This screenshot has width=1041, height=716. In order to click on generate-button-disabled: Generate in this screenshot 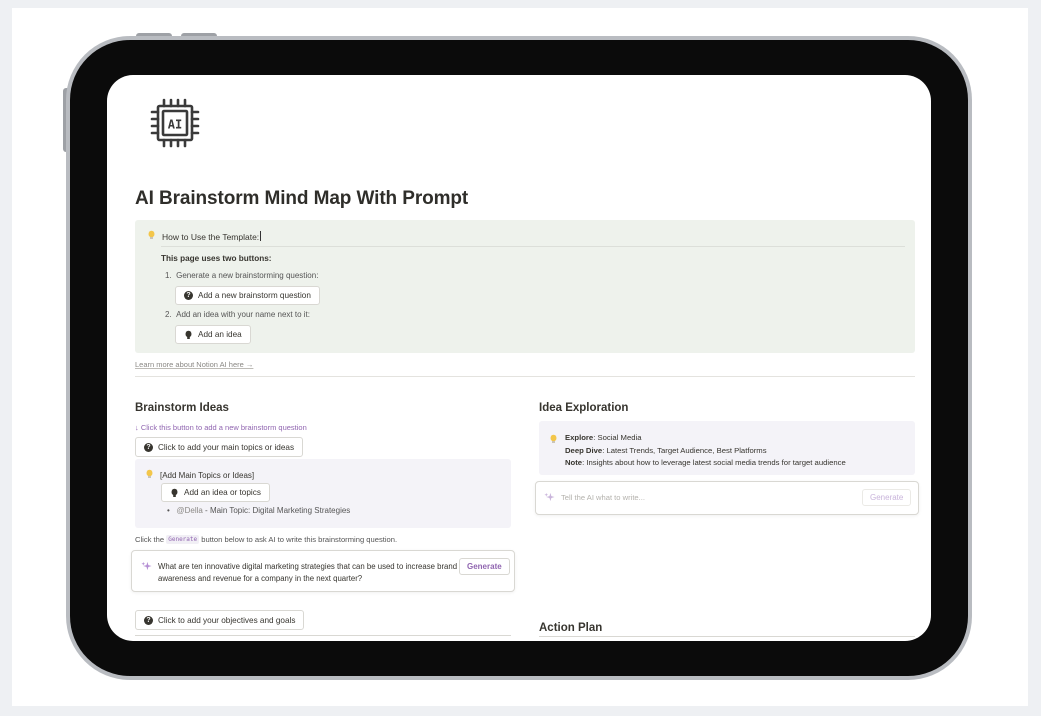, I will do `click(887, 497)`.